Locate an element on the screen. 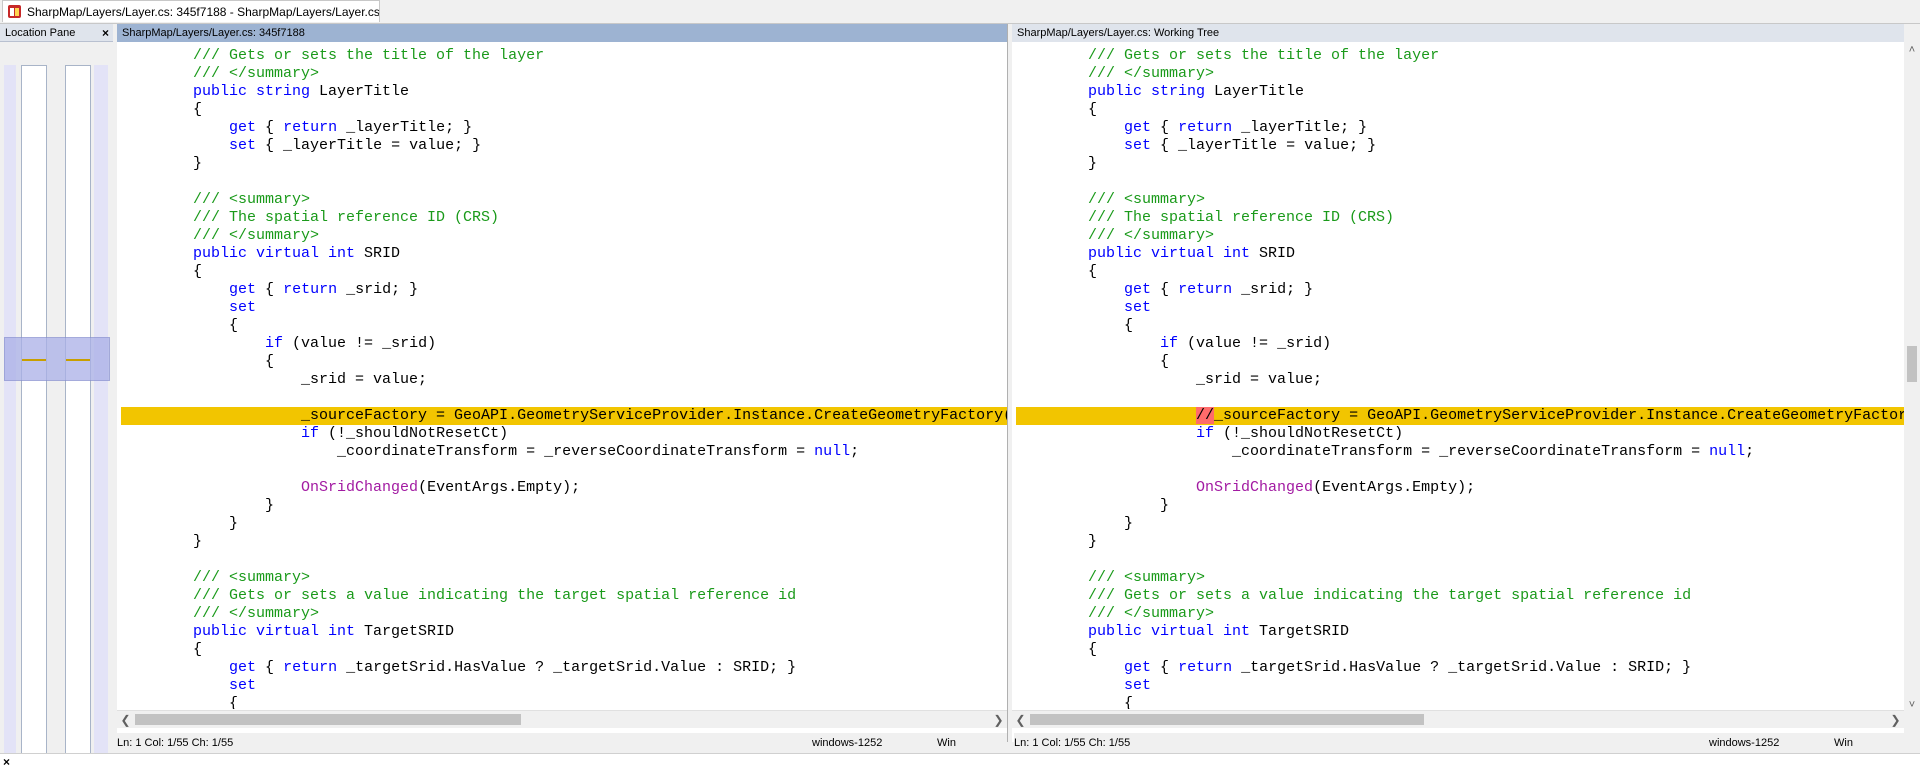 This screenshot has height=773, width=1920. location-right-file-bar is located at coordinates (78, 413).